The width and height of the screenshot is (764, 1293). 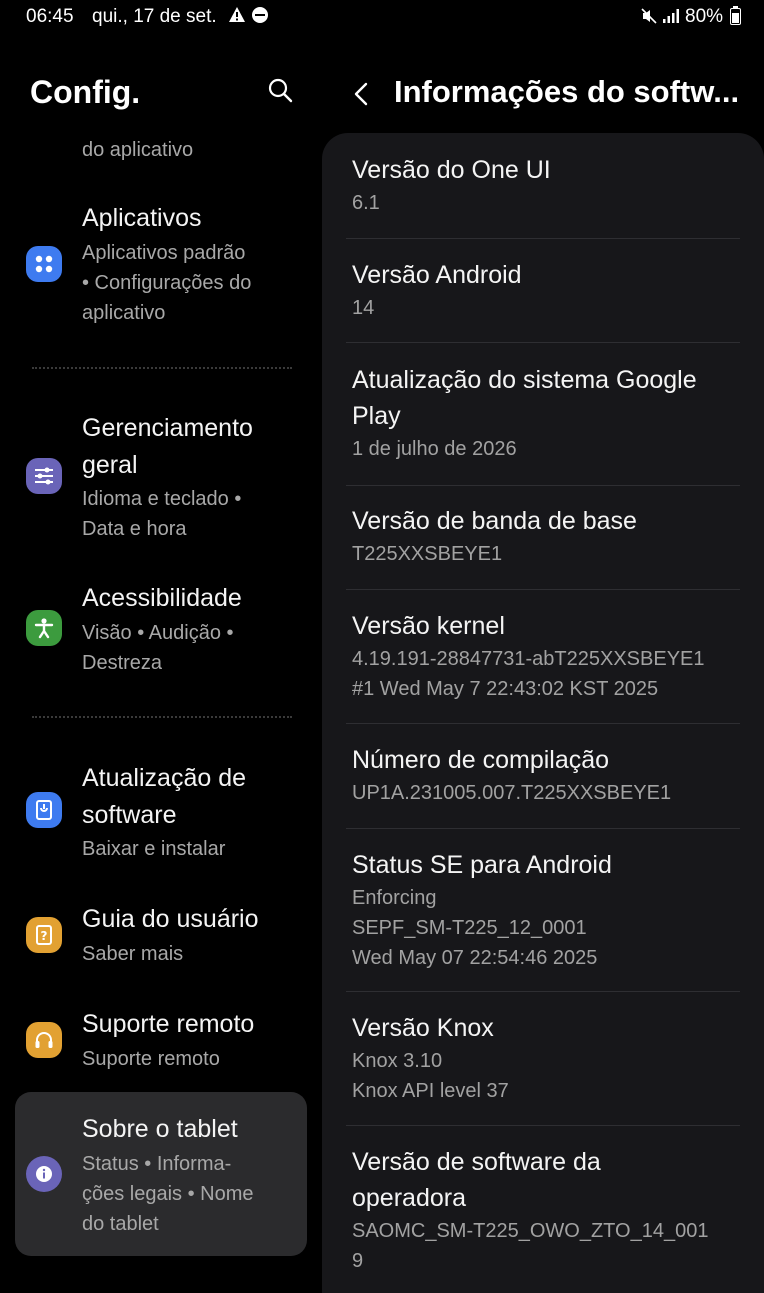 I want to click on row-value: 14, so click(x=363, y=308).